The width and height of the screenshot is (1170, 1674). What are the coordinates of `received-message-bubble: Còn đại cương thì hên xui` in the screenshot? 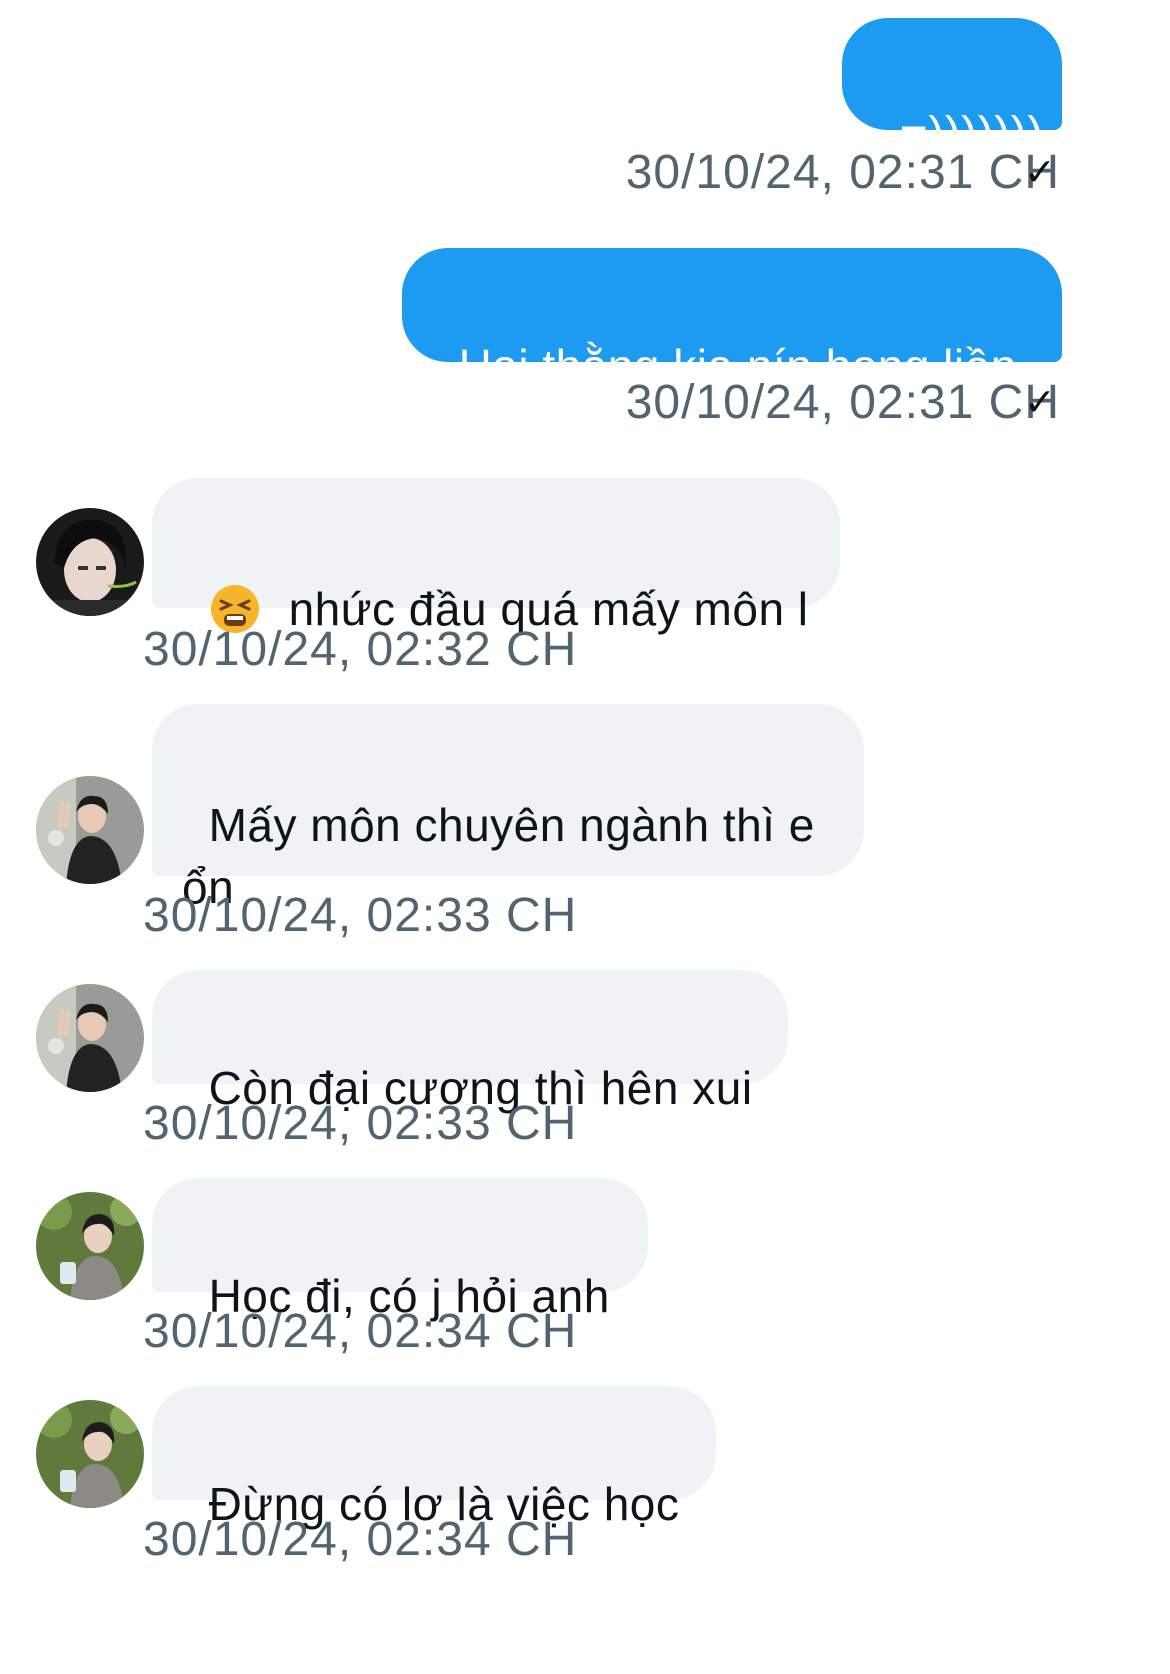 It's located at (470, 1042).